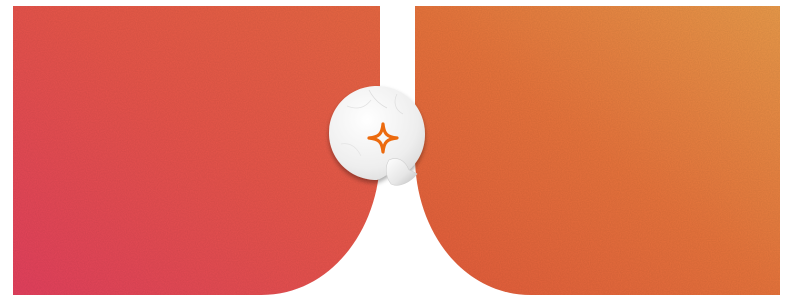  I want to click on peeling-sticker, so click(377, 136).